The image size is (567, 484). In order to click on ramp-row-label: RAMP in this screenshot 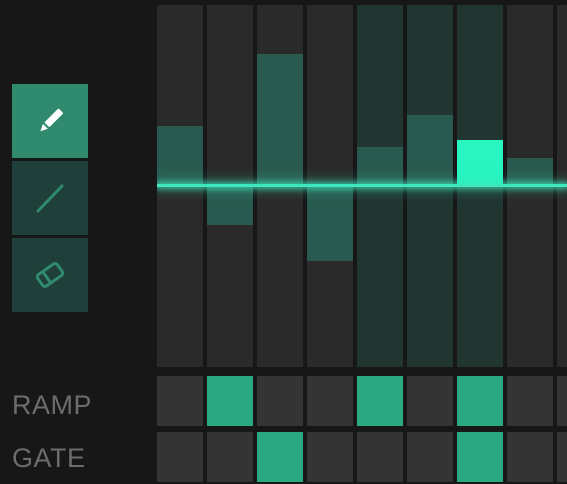, I will do `click(52, 405)`.